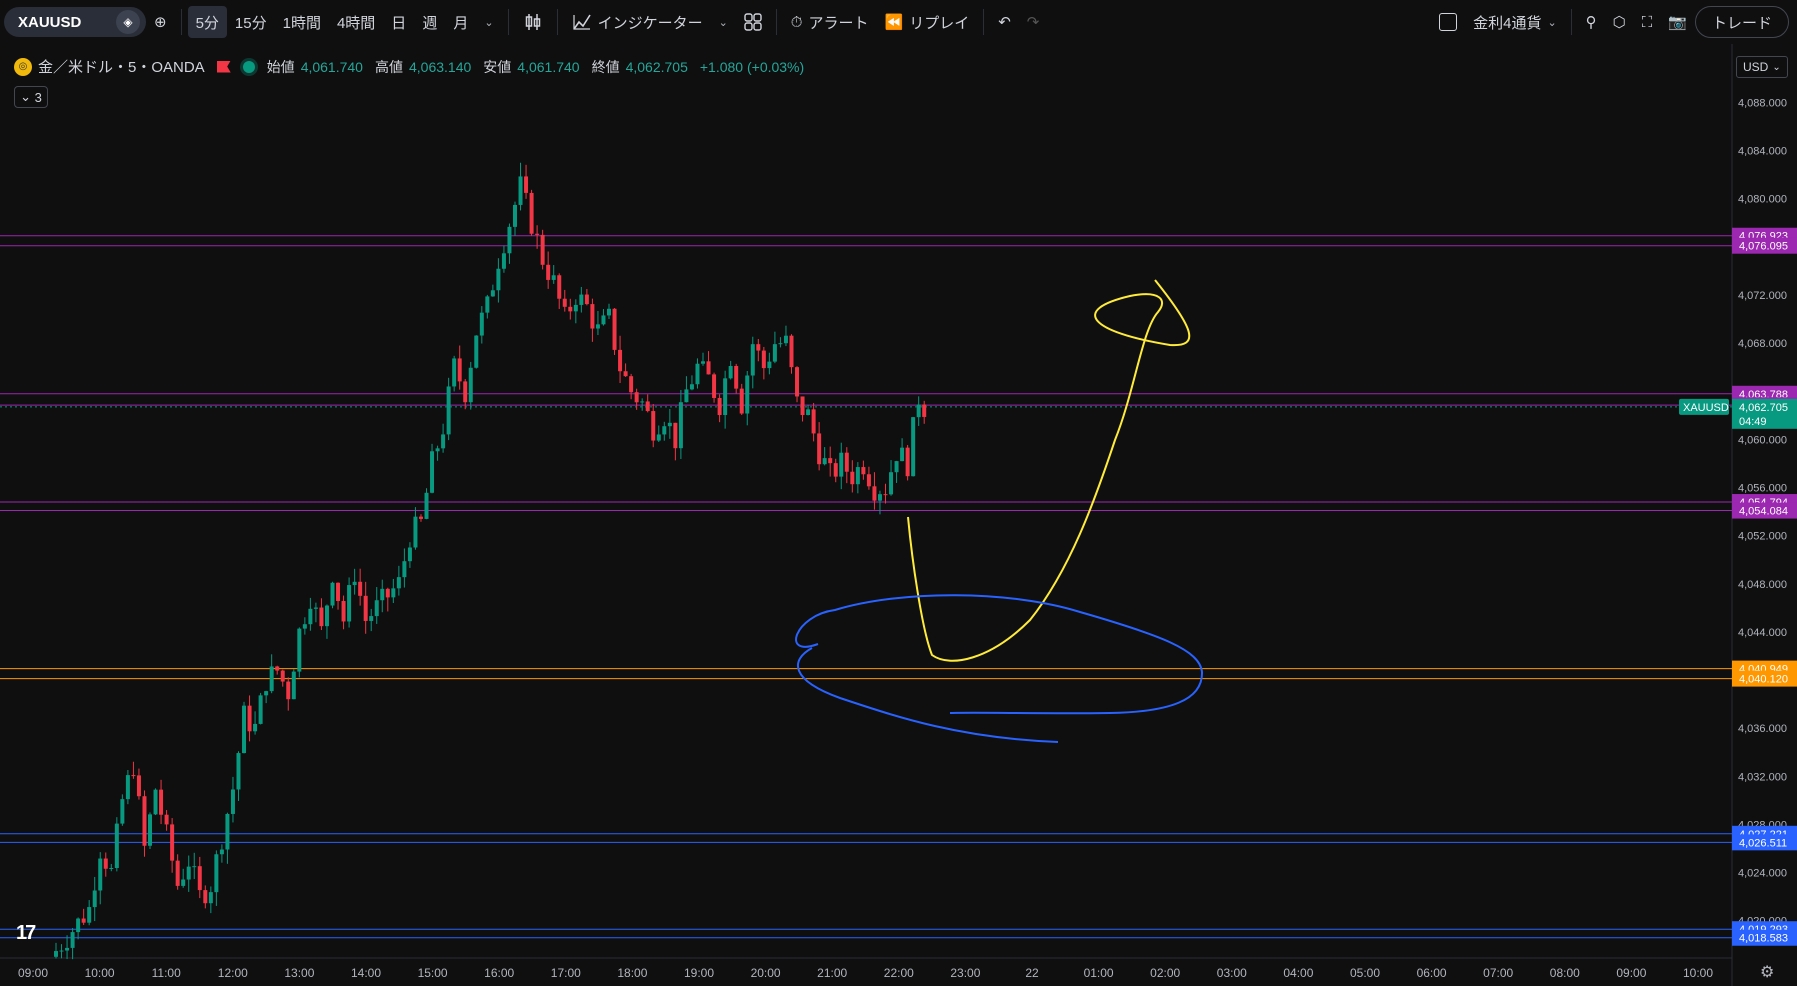  I want to click on chevron-down-icon: ⌄, so click(1552, 22).